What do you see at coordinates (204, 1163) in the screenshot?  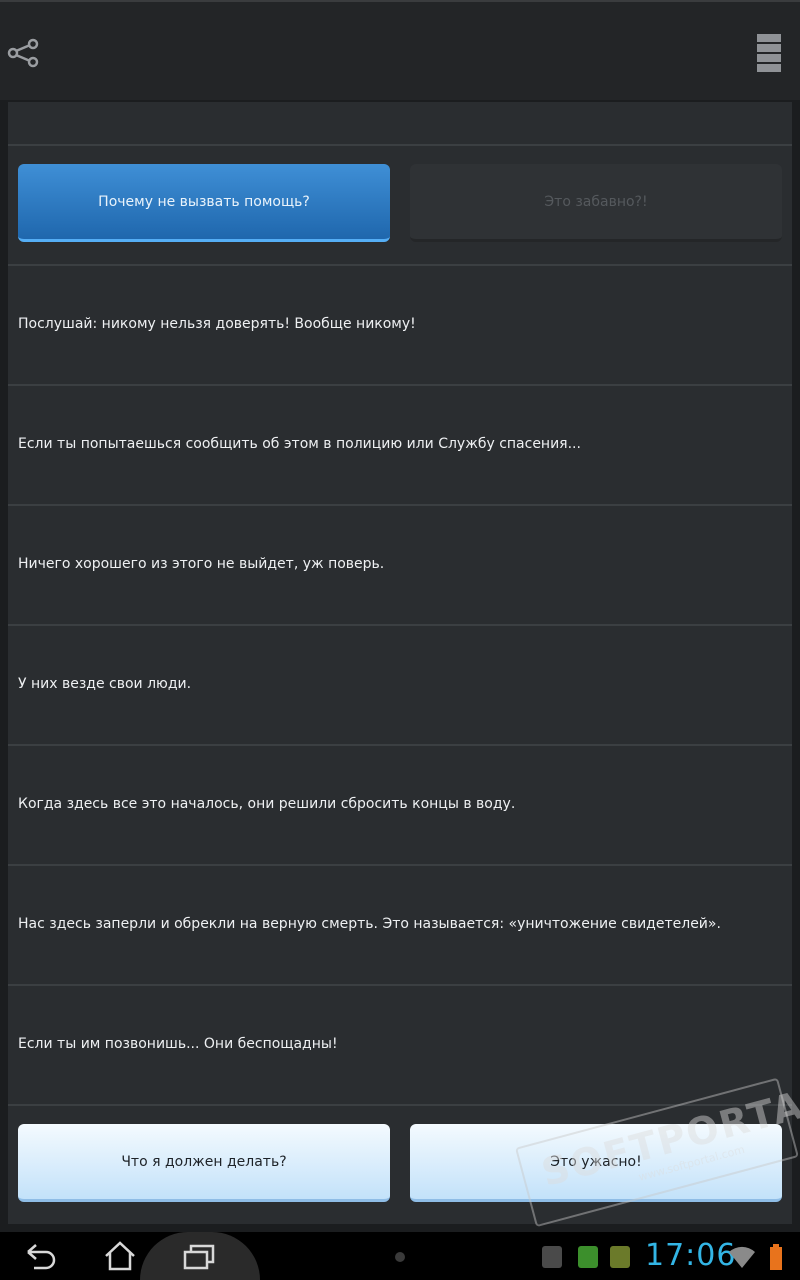 I see `what-should-i-do-button: Что я должен делать?` at bounding box center [204, 1163].